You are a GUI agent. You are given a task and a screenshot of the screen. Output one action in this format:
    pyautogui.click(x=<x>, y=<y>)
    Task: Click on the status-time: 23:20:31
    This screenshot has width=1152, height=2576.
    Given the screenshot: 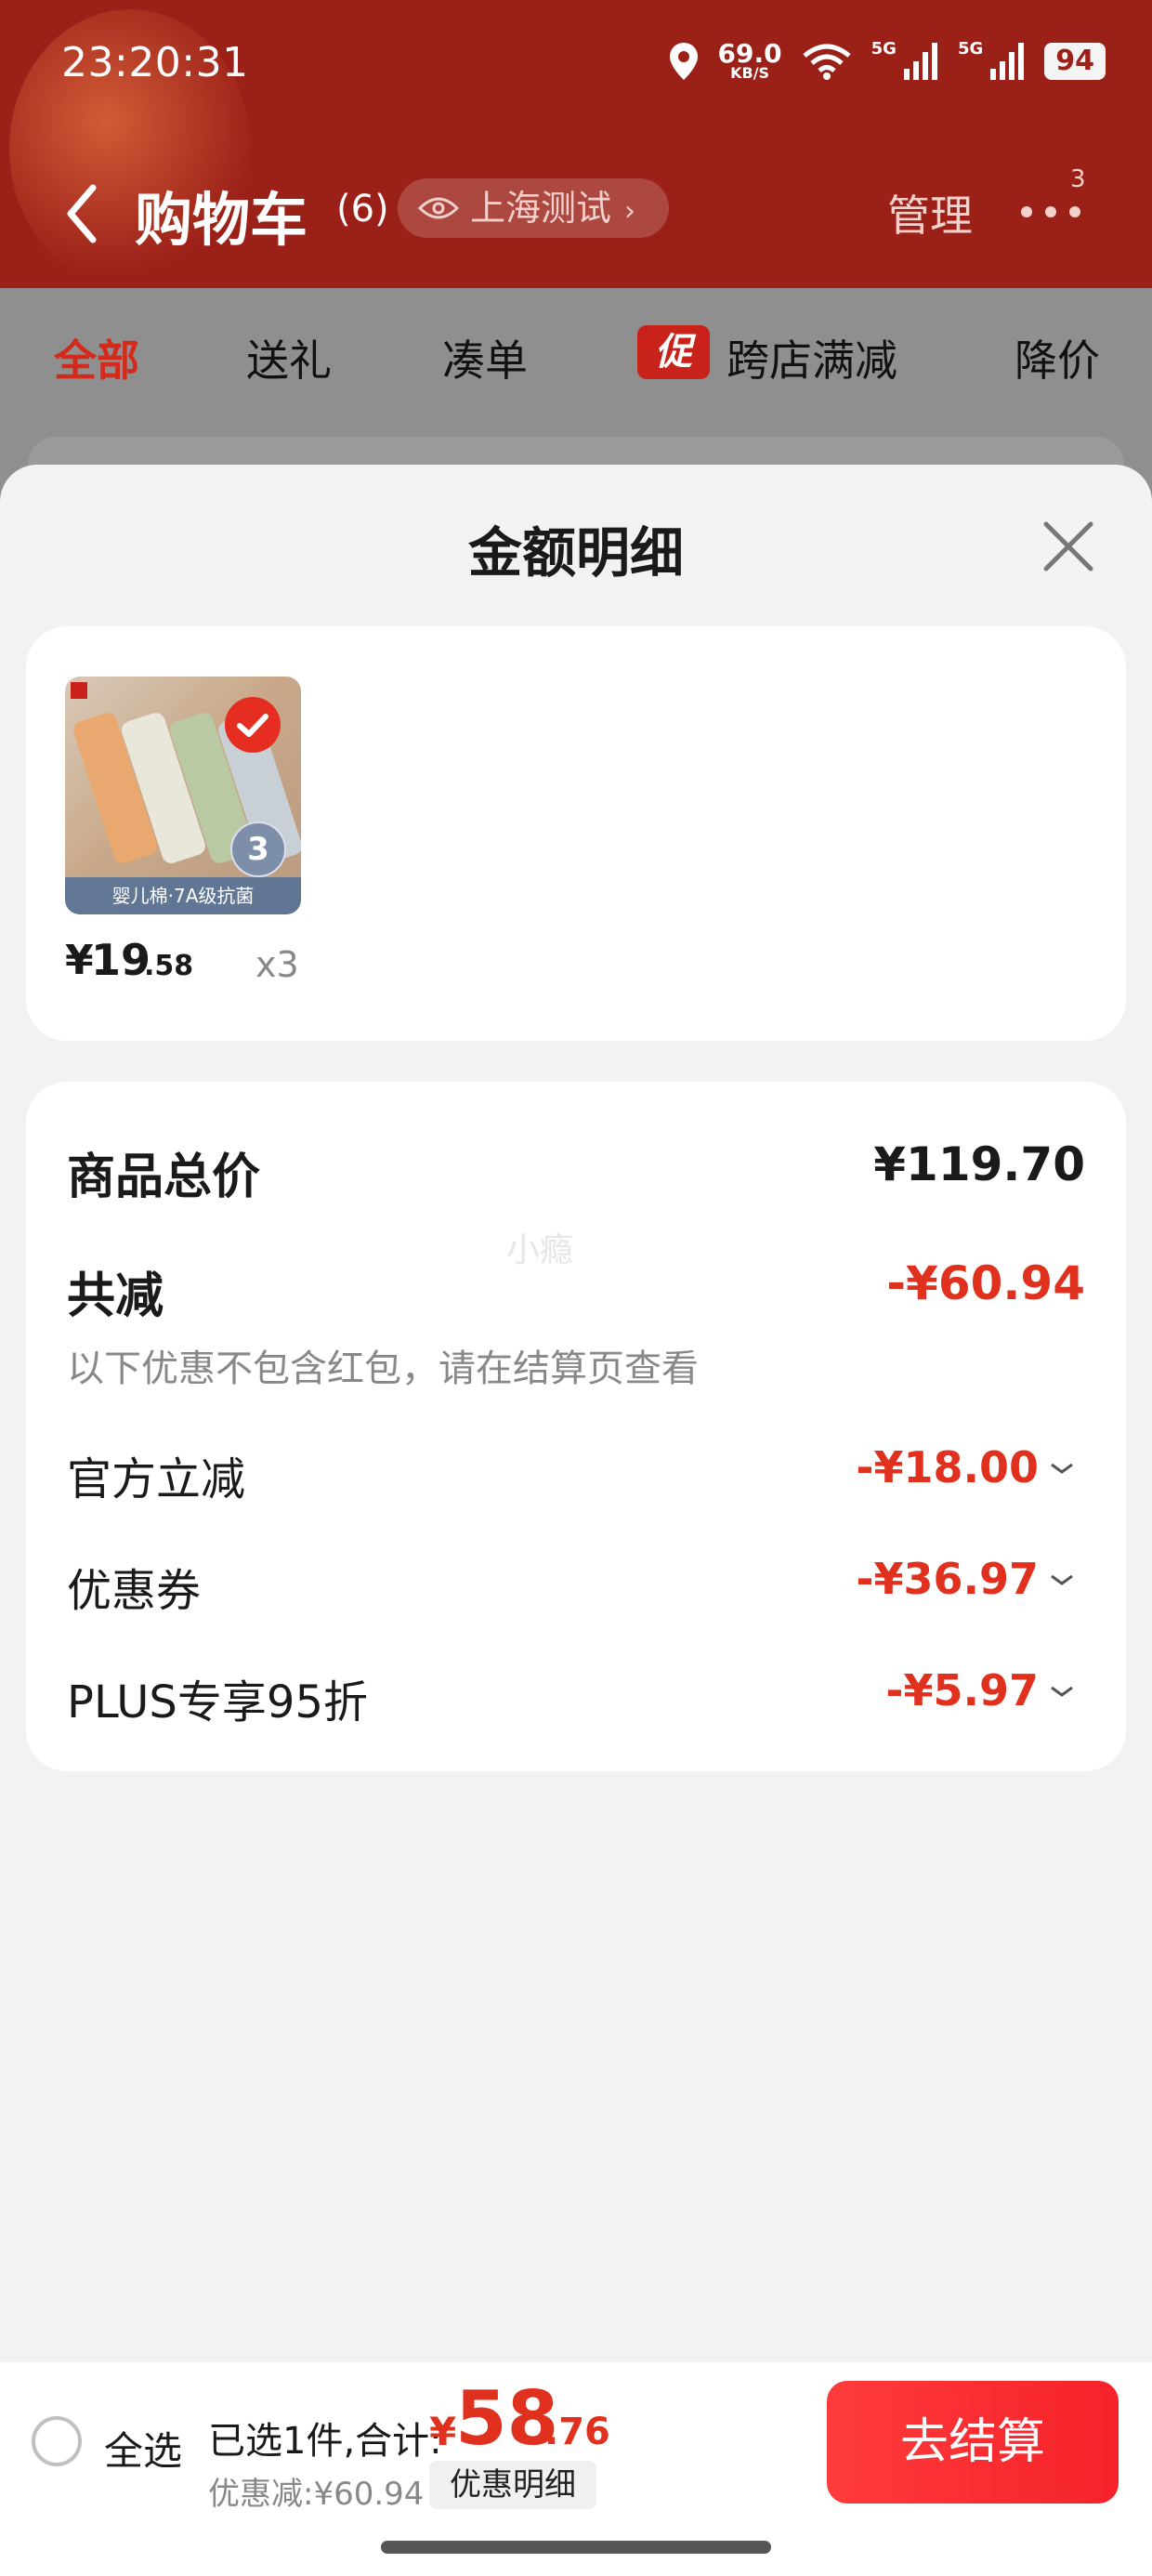 What is the action you would take?
    pyautogui.click(x=155, y=62)
    